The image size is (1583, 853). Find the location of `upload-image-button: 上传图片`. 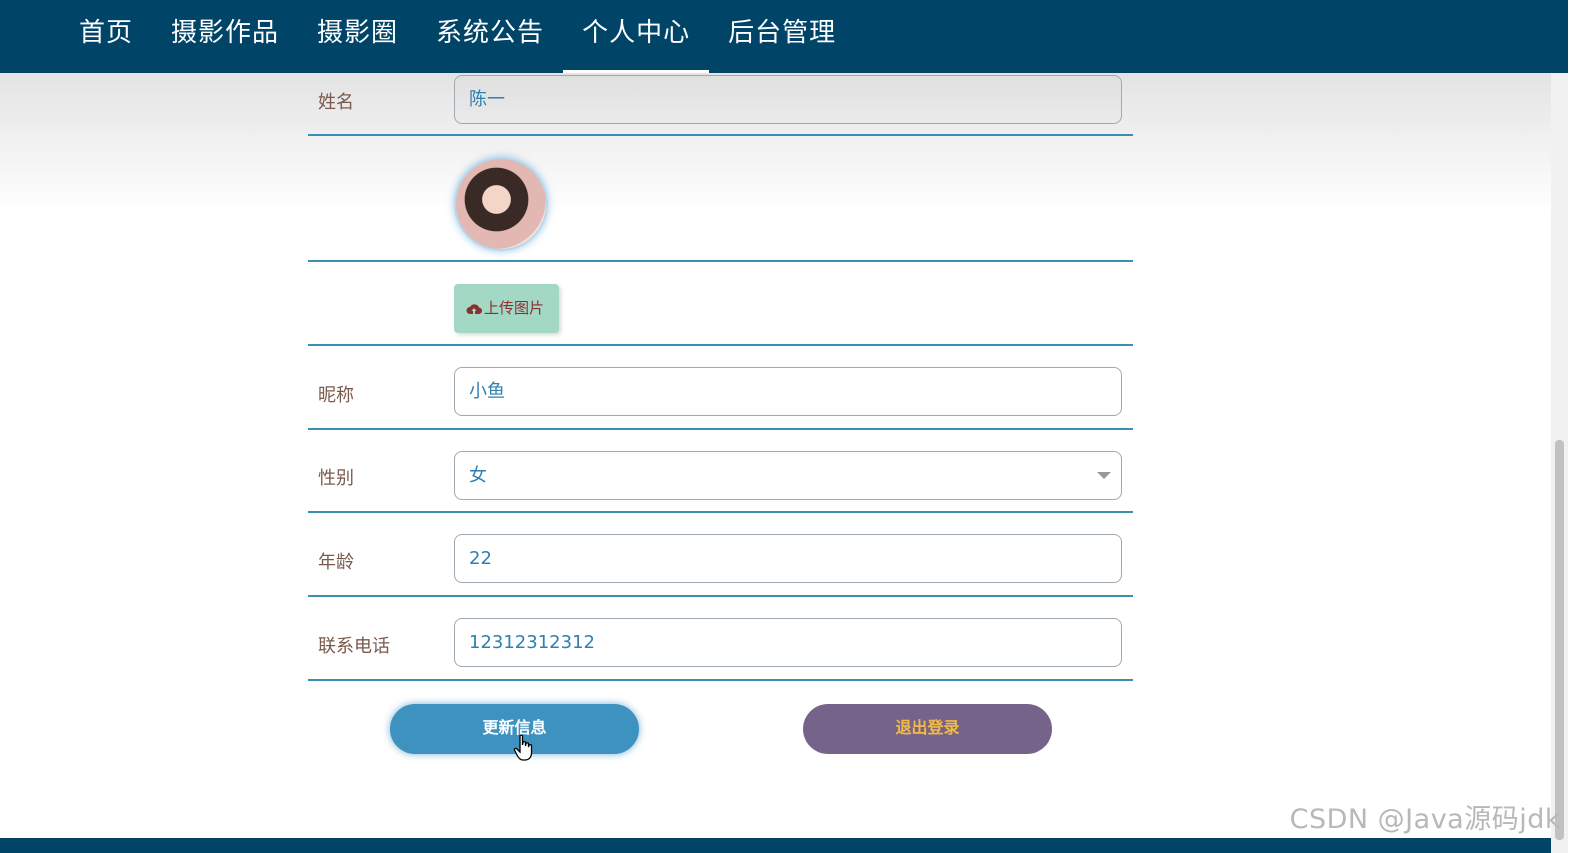

upload-image-button: 上传图片 is located at coordinates (506, 308).